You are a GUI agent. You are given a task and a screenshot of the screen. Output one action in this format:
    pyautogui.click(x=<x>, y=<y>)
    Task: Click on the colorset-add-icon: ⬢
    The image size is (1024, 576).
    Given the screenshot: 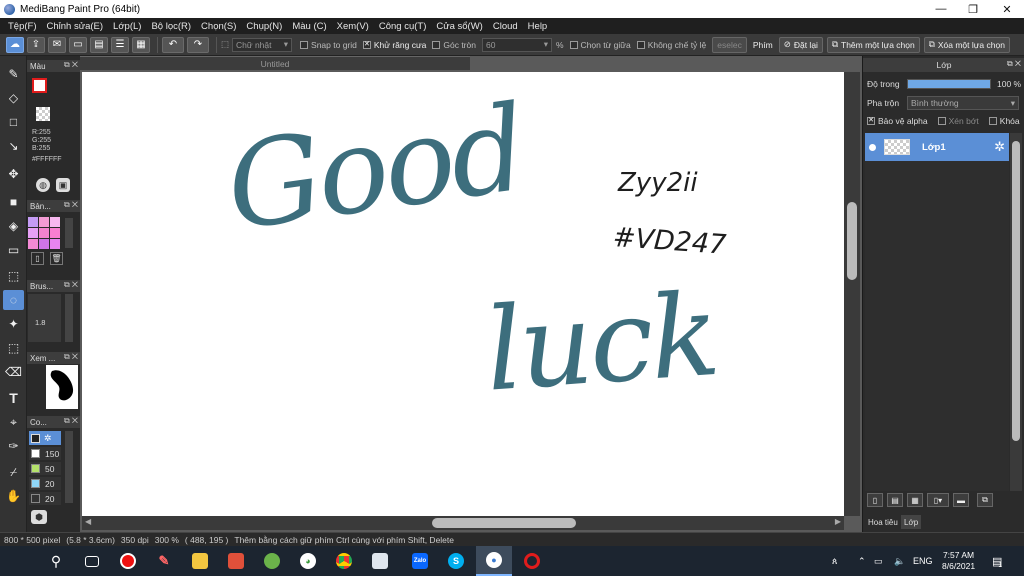 What is the action you would take?
    pyautogui.click(x=39, y=517)
    